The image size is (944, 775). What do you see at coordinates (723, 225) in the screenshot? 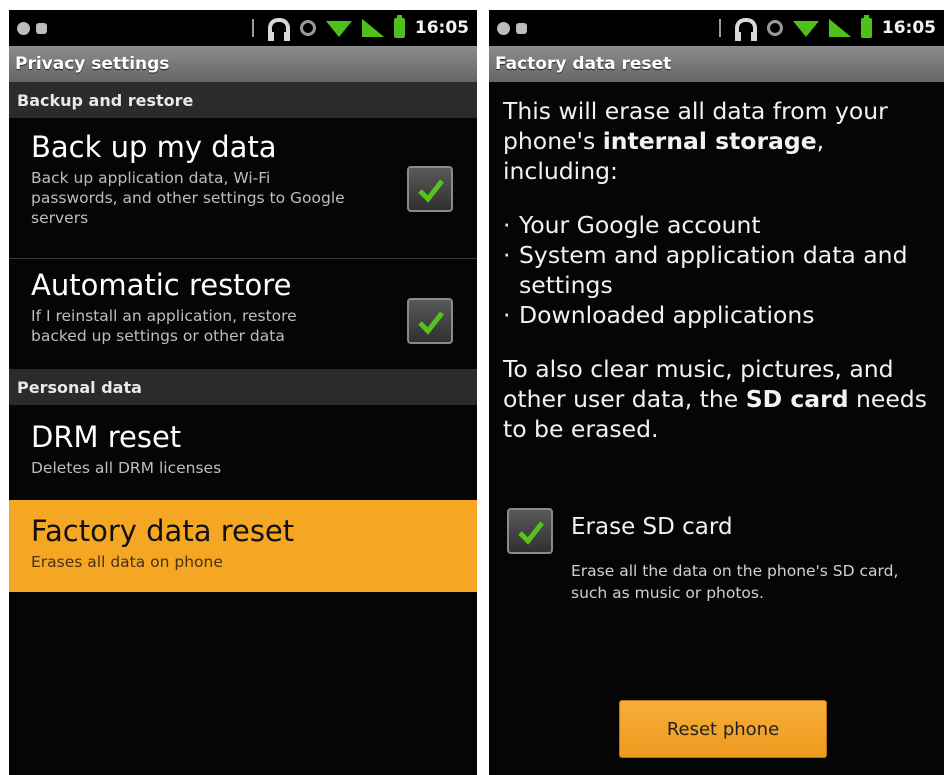
I see `list-item: Your Google account` at bounding box center [723, 225].